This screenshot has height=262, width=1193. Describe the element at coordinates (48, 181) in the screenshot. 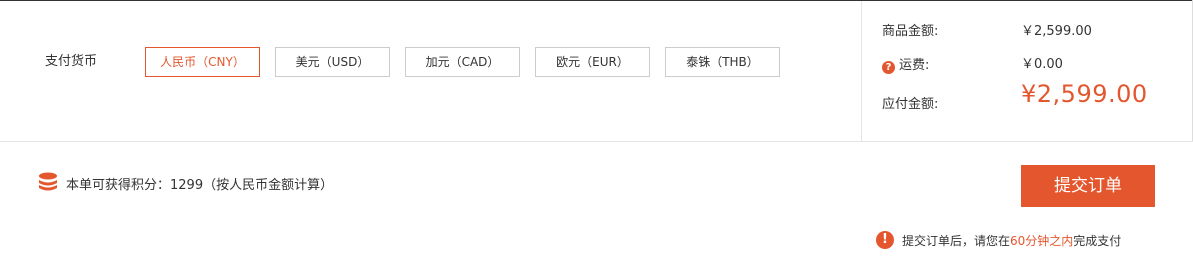

I see `coins-stack-icon` at that location.